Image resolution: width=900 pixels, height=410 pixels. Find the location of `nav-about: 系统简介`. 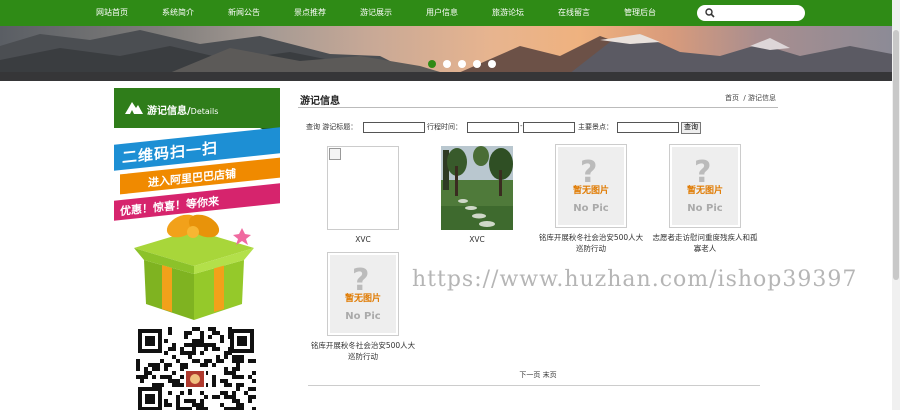

nav-about: 系统简介 is located at coordinates (178, 13).